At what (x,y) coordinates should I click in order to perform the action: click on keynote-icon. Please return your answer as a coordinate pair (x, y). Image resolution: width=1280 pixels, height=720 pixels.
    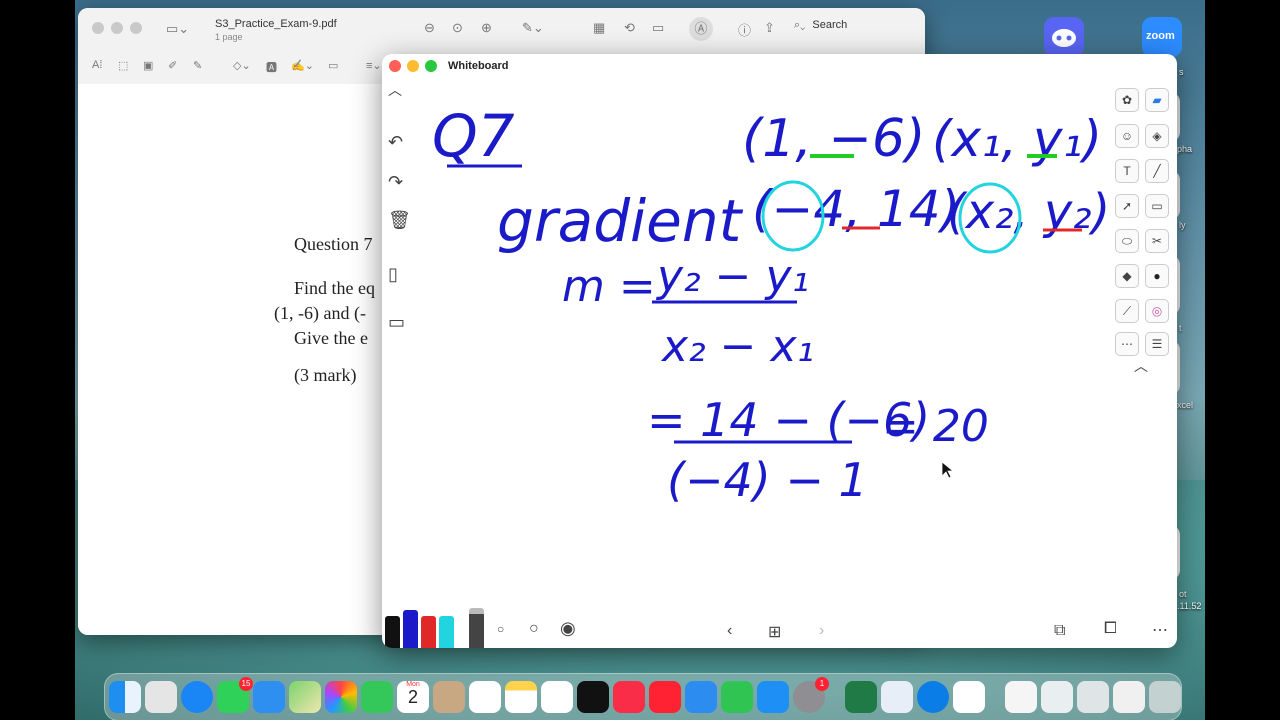
    Looking at the image, I should click on (701, 697).